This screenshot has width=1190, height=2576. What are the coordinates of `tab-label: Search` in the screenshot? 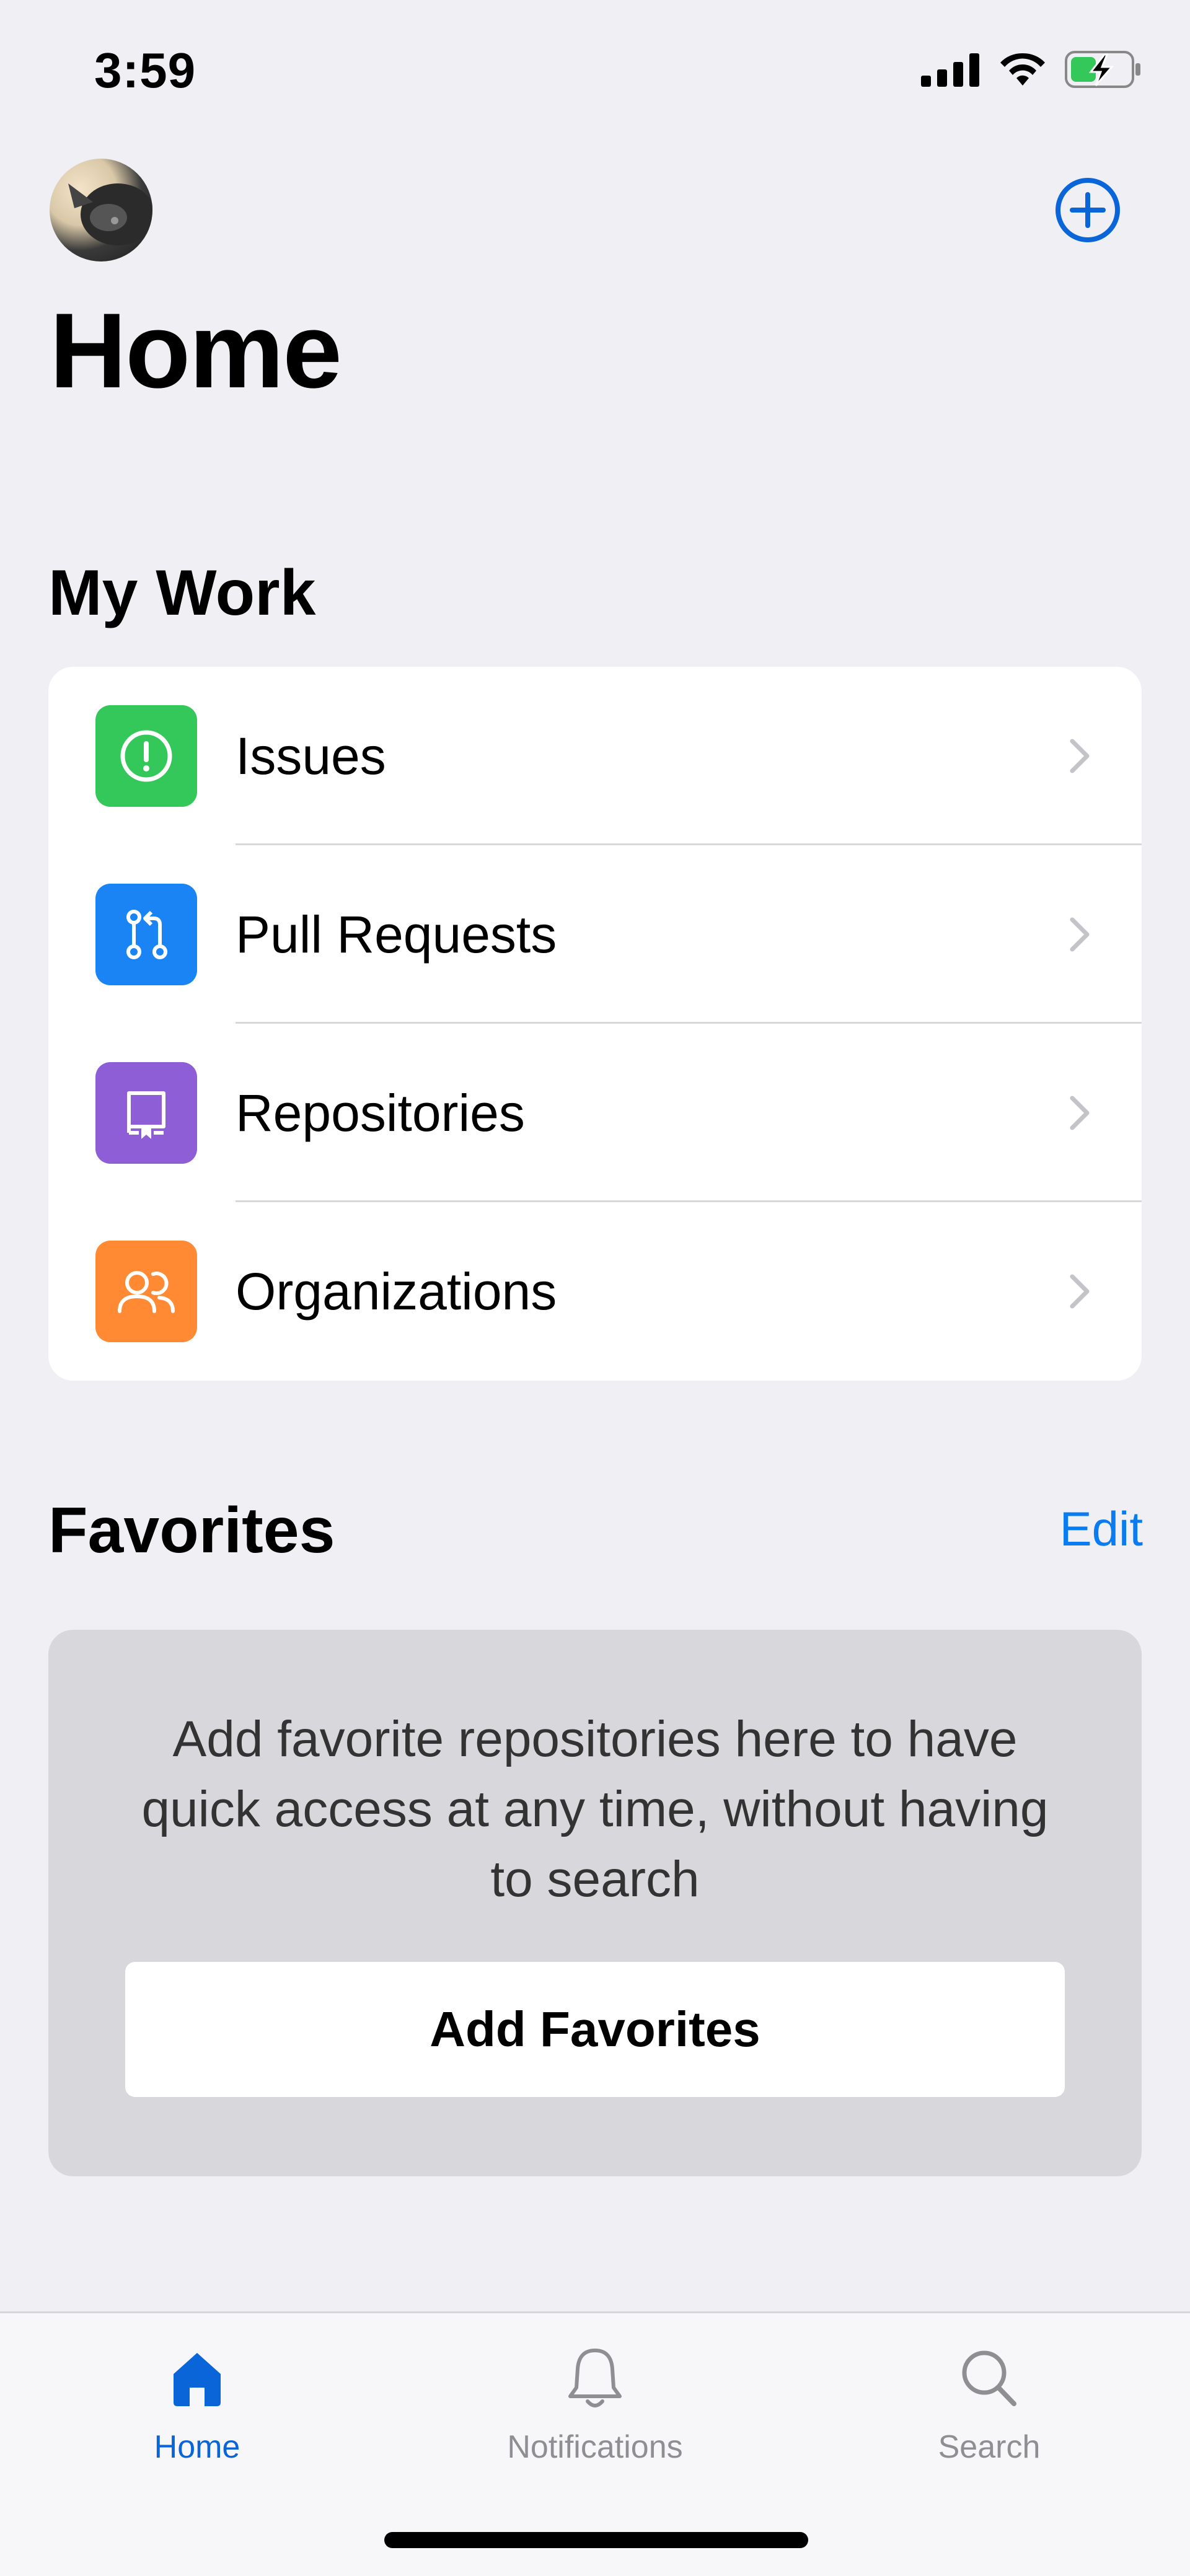 It's located at (989, 2447).